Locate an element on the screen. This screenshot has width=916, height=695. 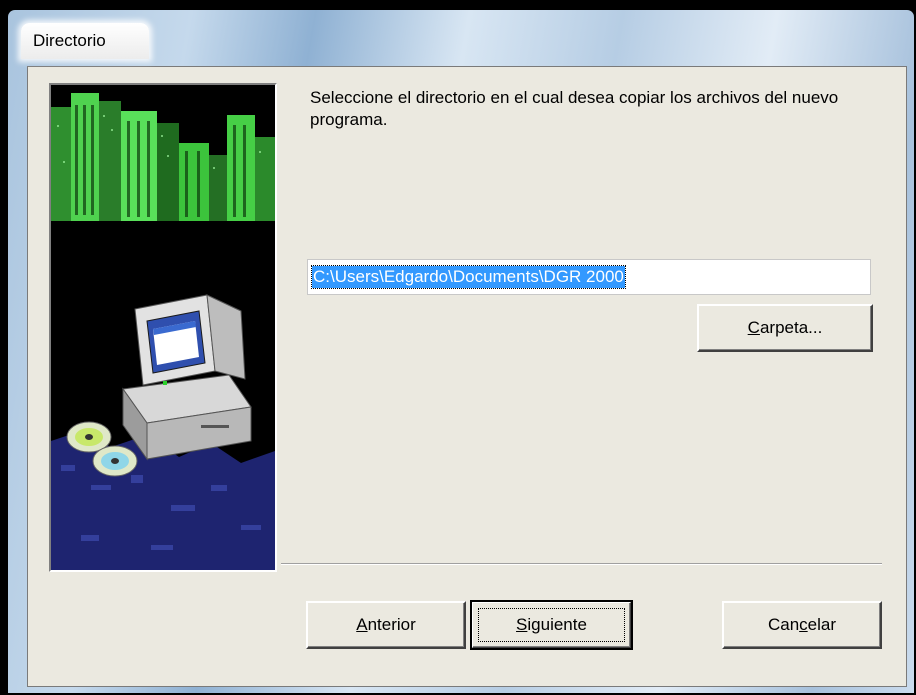
city-skyline is located at coordinates (163, 157).